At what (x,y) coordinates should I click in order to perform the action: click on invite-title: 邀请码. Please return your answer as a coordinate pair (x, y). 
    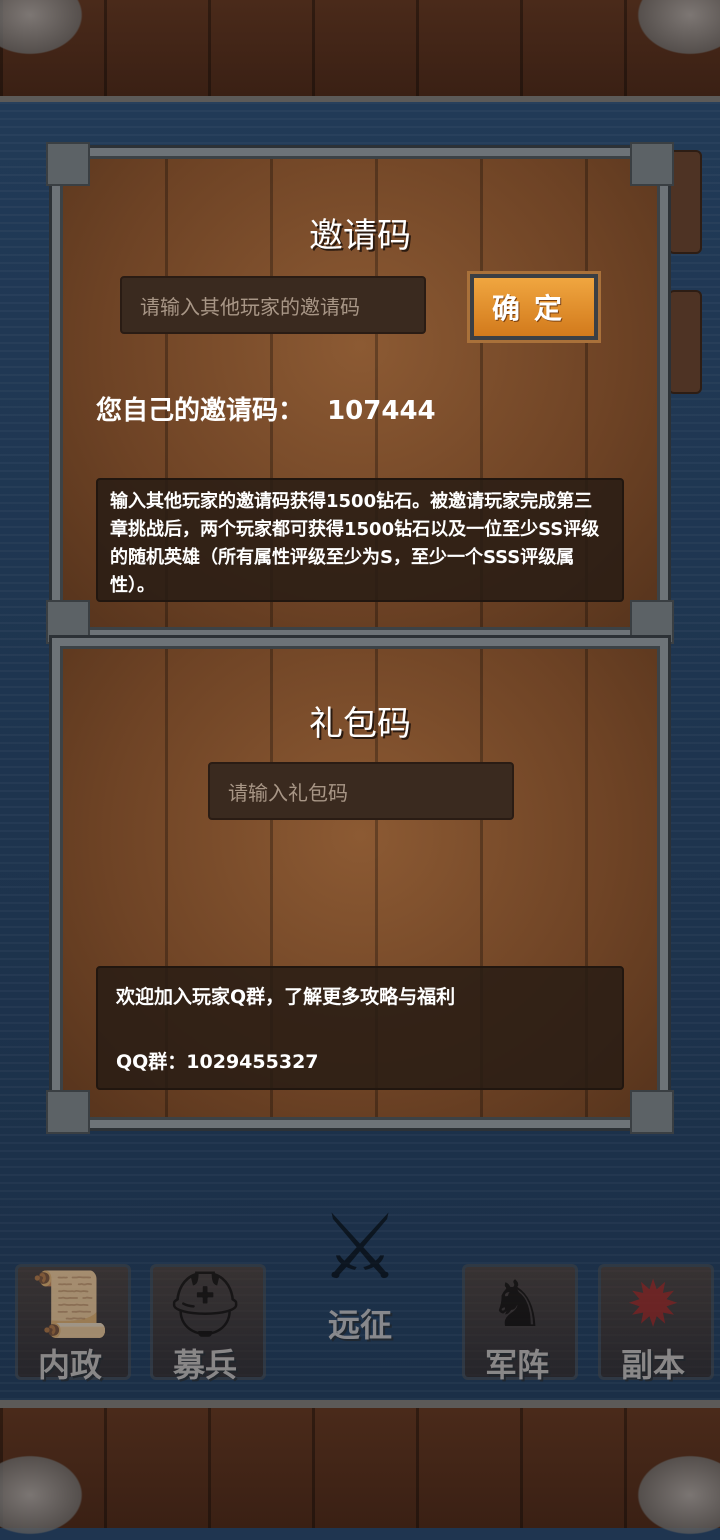
    Looking at the image, I should click on (360, 236).